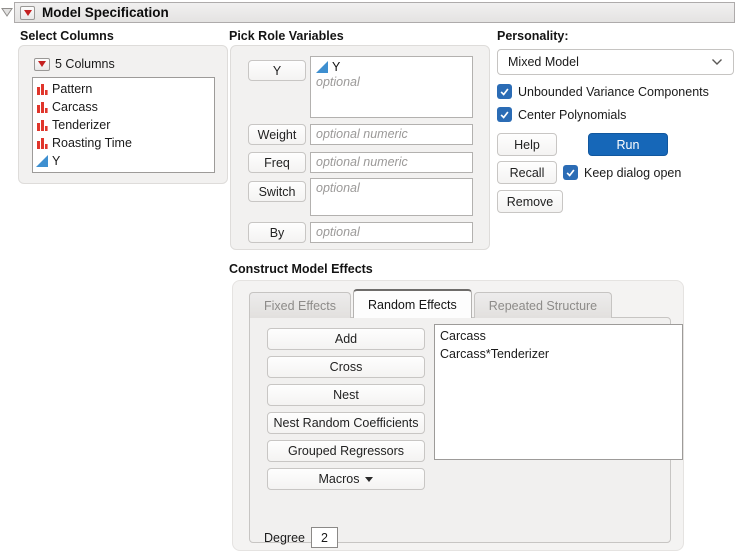 This screenshot has width=736, height=556. Describe the element at coordinates (338, 232) in the screenshot. I see `by-role-placeholder: optional` at that location.